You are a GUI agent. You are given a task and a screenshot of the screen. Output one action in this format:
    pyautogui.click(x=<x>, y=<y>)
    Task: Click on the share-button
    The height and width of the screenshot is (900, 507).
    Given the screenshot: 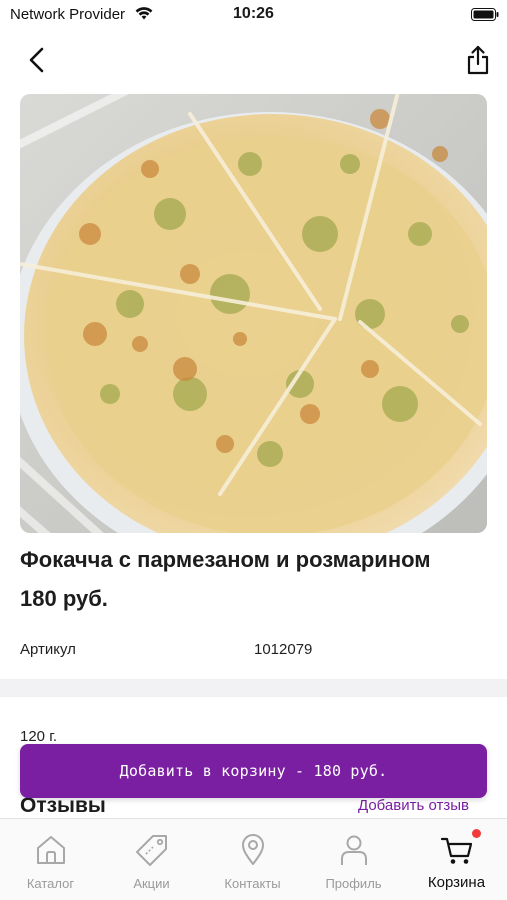 What is the action you would take?
    pyautogui.click(x=478, y=60)
    